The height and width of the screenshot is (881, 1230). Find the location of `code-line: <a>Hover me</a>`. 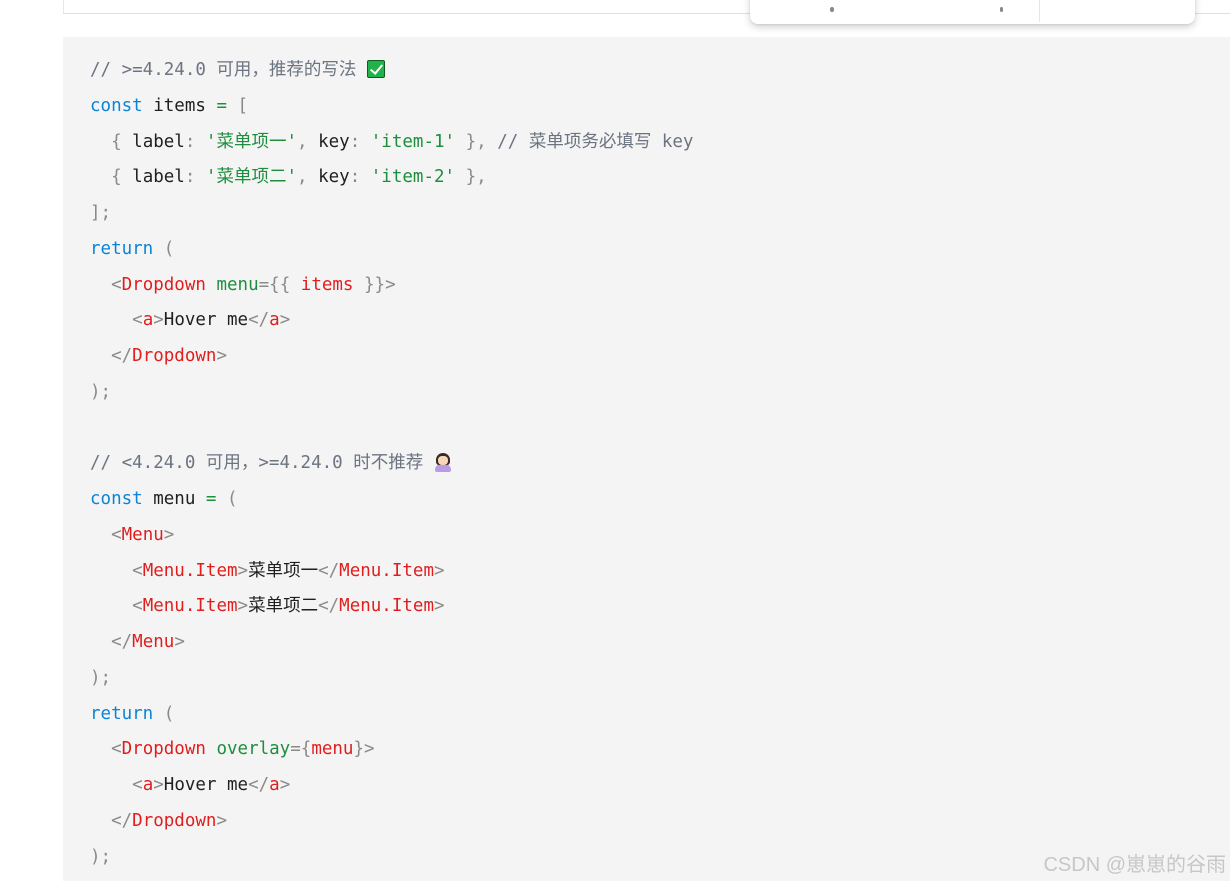

code-line: <a>Hover me</a> is located at coordinates (660, 786).